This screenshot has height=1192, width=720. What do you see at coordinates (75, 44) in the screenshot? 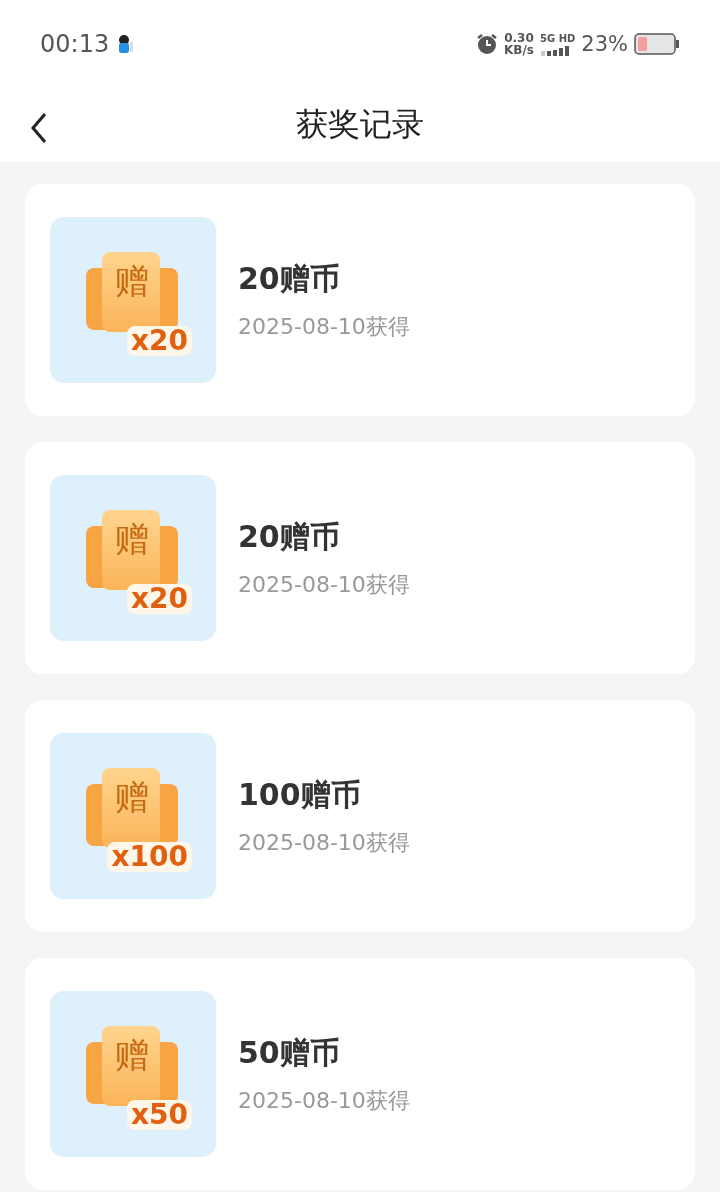
I see `status-time: 00:13` at bounding box center [75, 44].